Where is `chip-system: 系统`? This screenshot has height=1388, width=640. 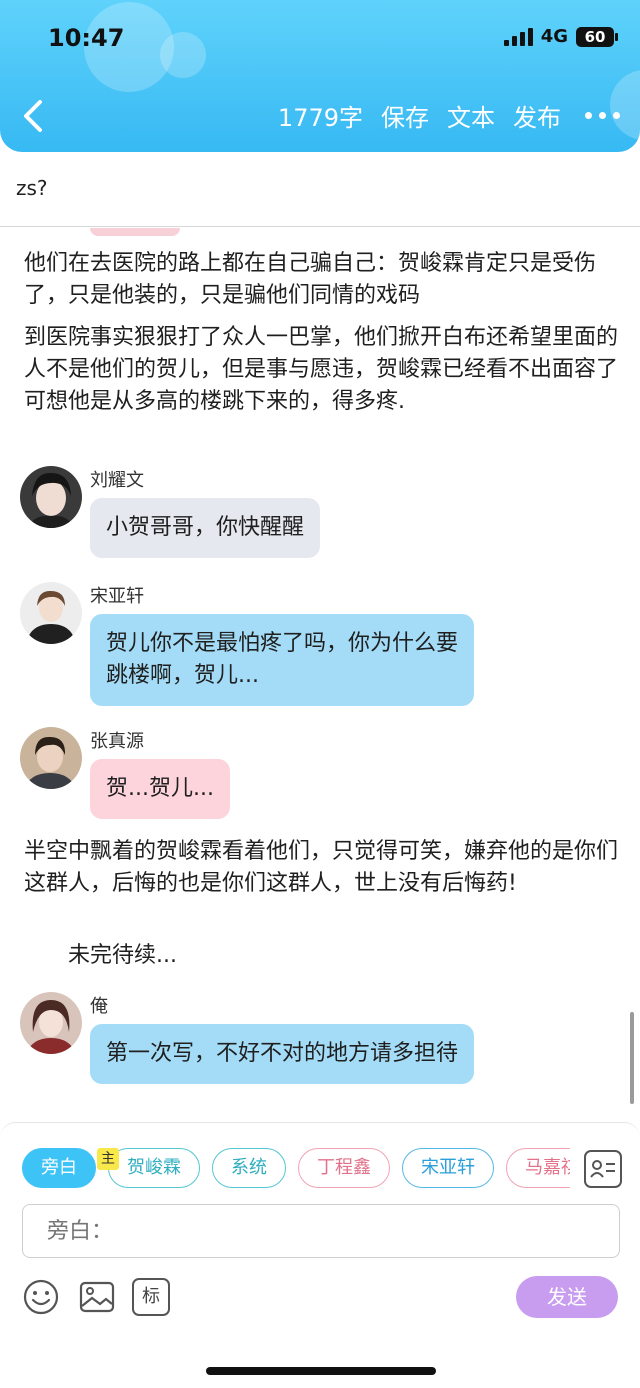
chip-system: 系统 is located at coordinates (249, 1168).